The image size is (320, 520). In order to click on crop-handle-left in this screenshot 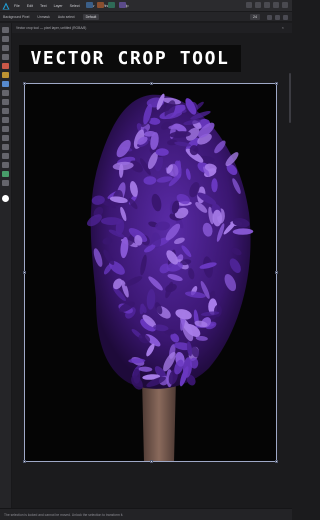, I will do `click(24, 272)`.